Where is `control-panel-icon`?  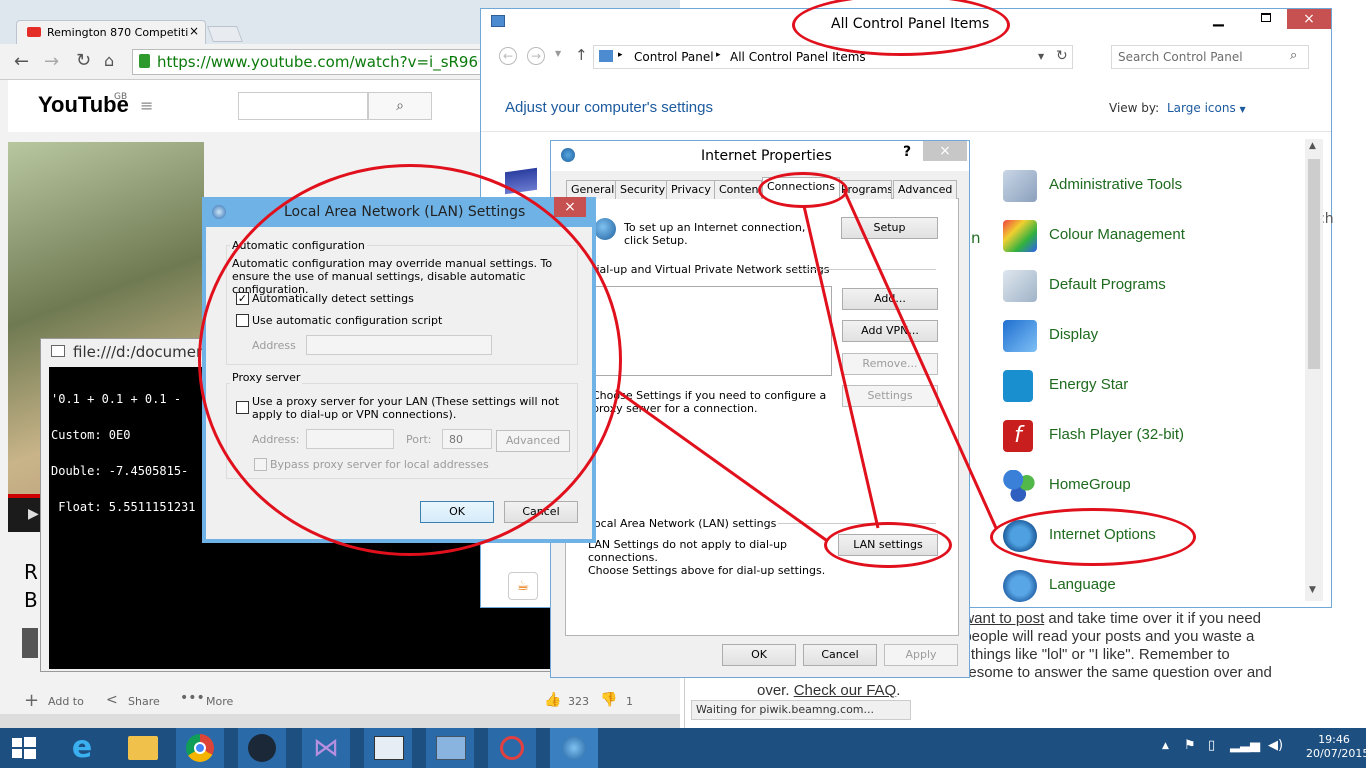
control-panel-icon is located at coordinates (450, 748).